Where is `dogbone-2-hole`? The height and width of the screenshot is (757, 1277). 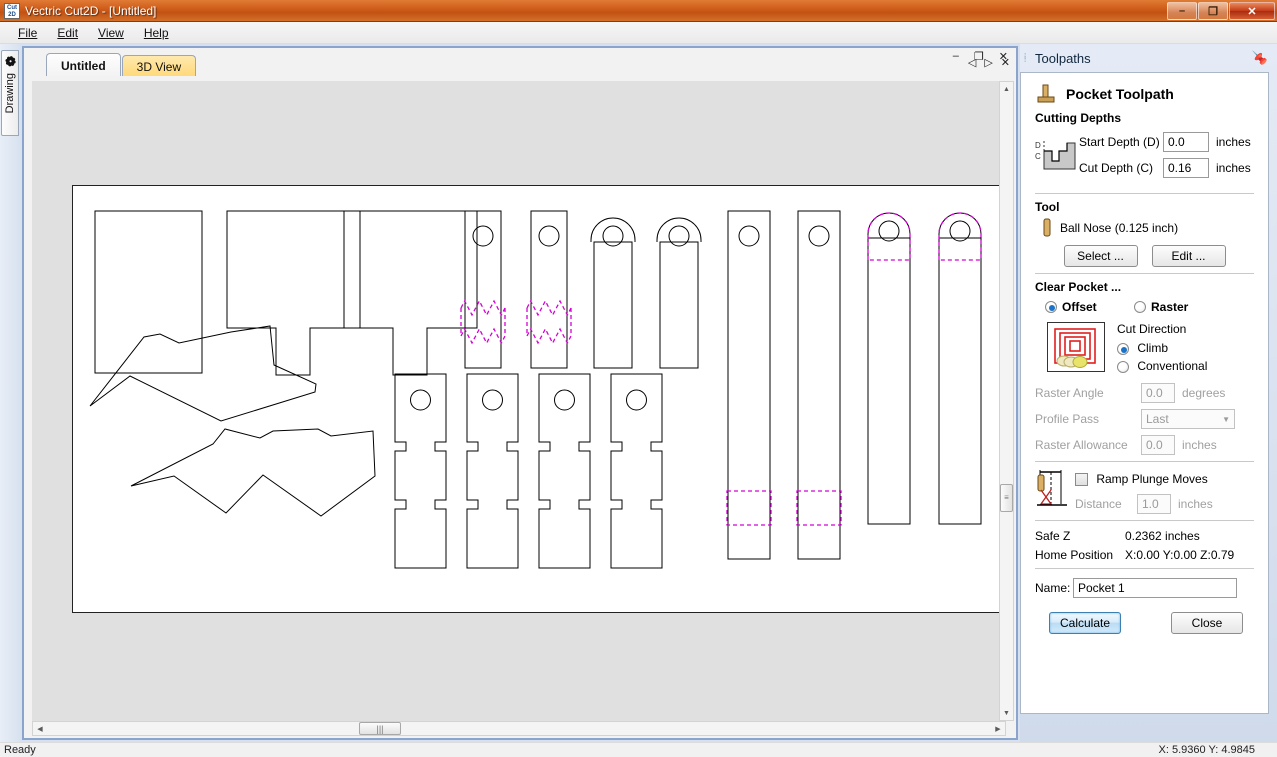
dogbone-2-hole is located at coordinates (492, 400).